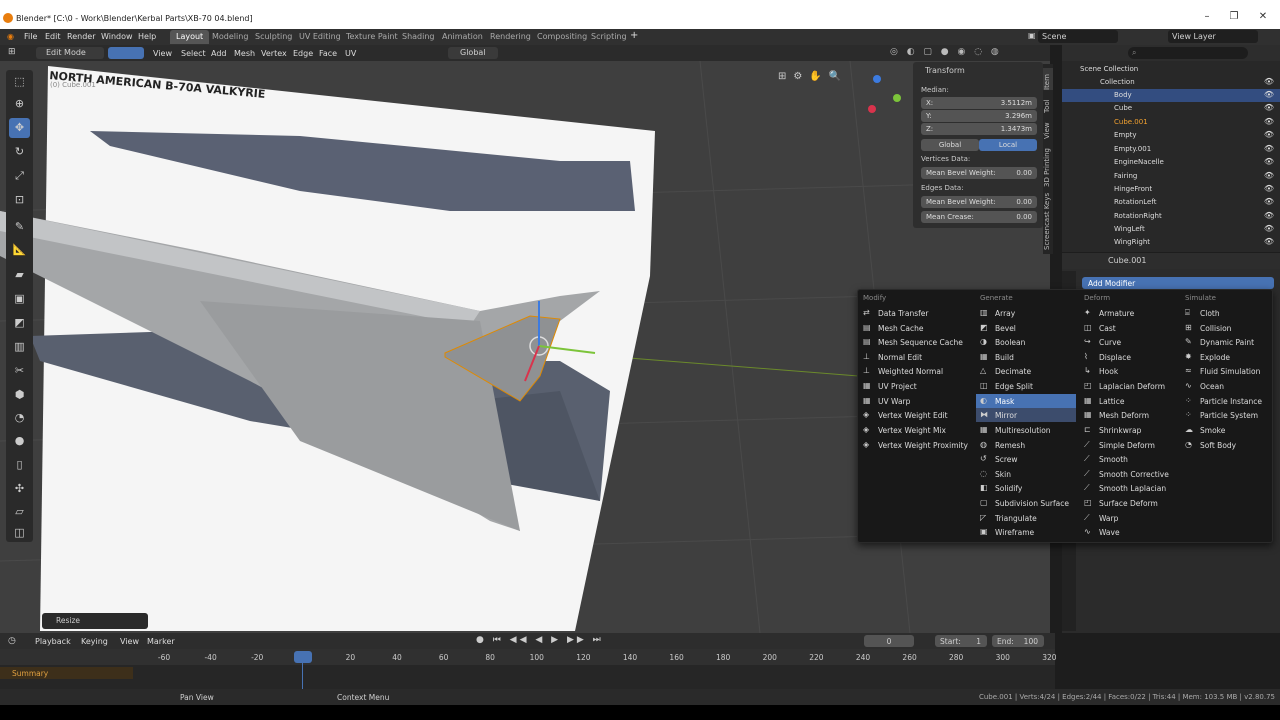 This screenshot has width=1280, height=720. What do you see at coordinates (1171, 176) in the screenshot?
I see `outliner-item-fairing: Fairing 👁` at bounding box center [1171, 176].